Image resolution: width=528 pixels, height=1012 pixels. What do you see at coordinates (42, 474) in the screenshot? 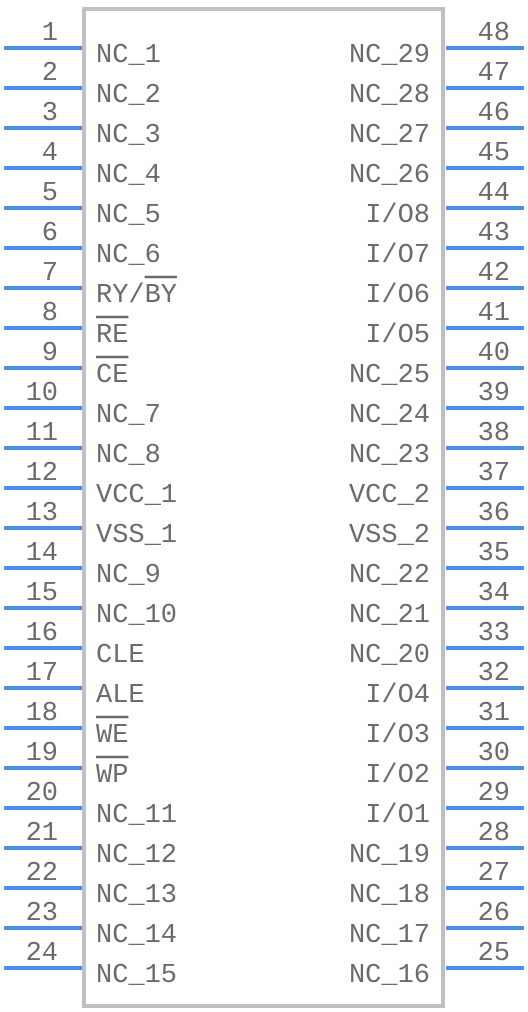
I see `pin-number: 12` at bounding box center [42, 474].